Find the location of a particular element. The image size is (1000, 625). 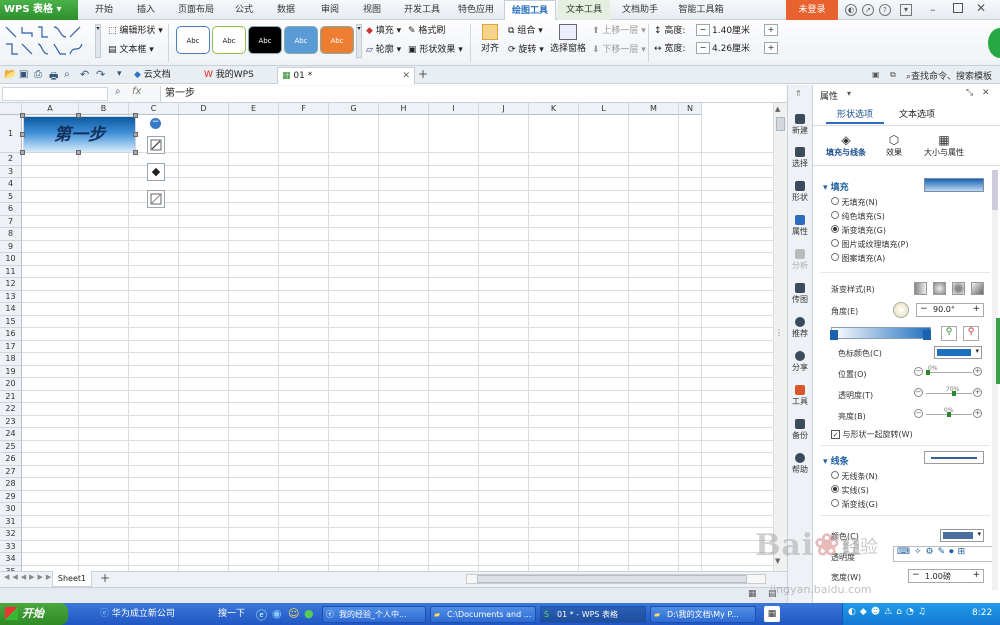

row-header: 28 is located at coordinates (11, 484).